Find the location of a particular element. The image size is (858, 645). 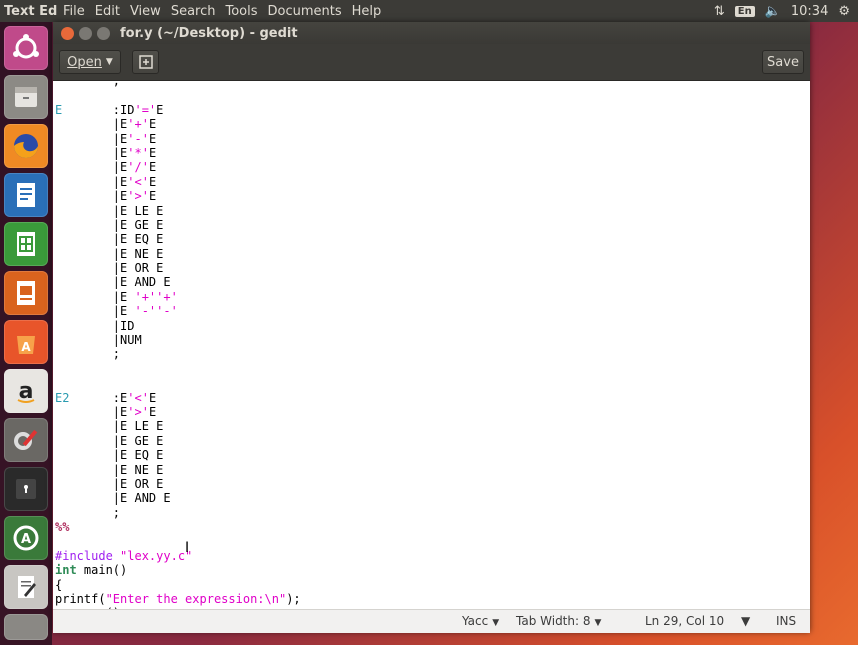

code-token: :ID is located at coordinates (98, 109).